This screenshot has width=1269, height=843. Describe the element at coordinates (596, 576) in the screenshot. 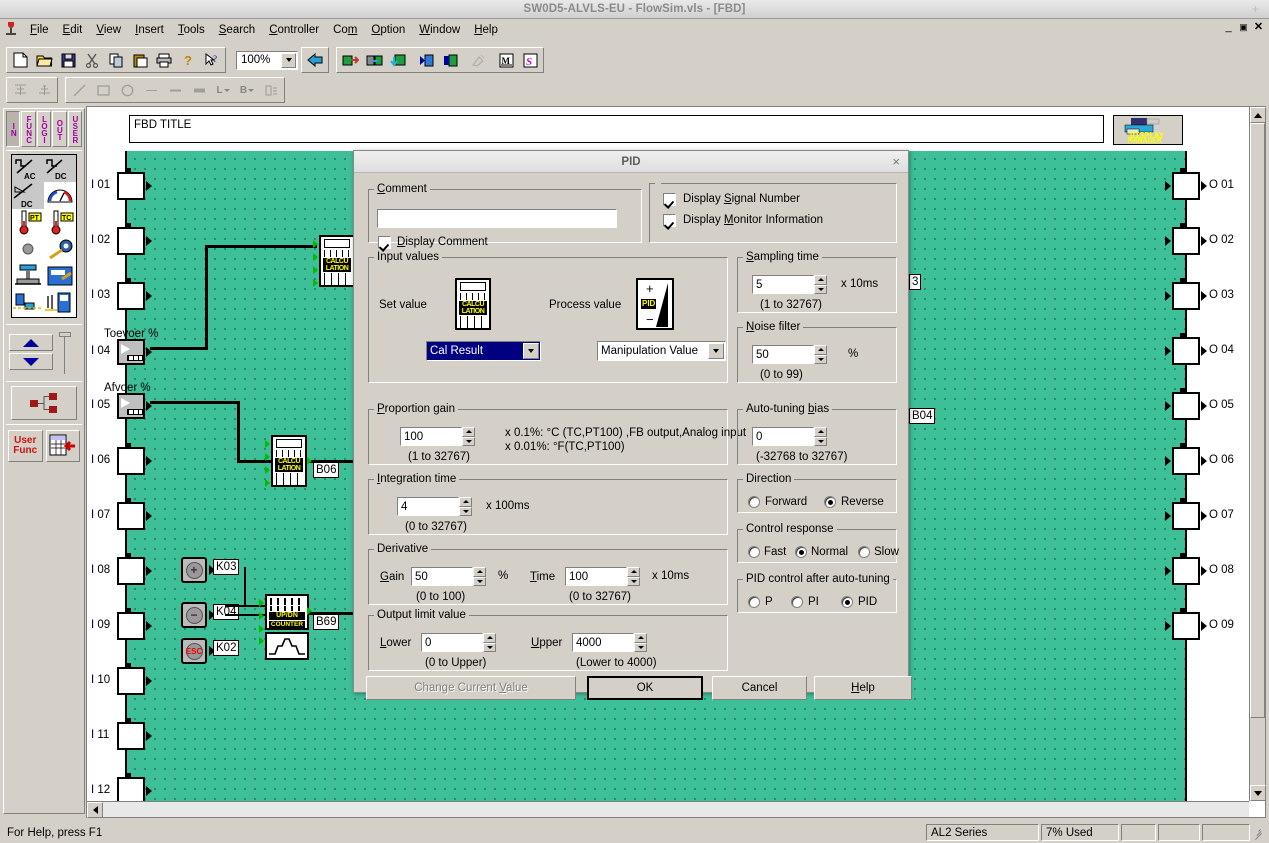

I see `derivative-time-input` at that location.